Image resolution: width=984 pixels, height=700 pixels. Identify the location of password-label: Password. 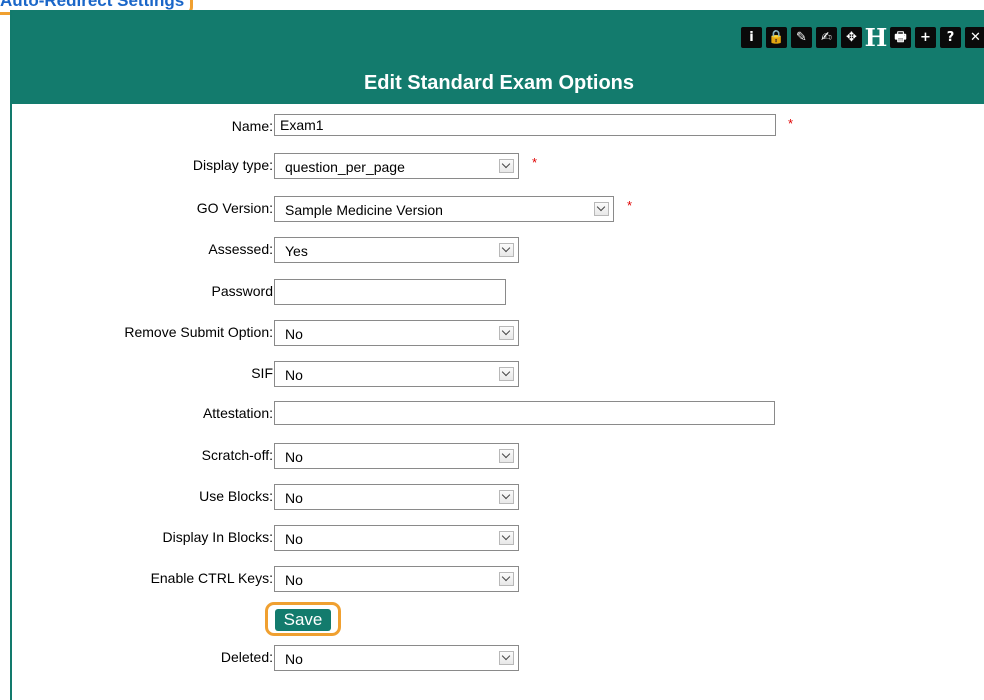
(242, 291).